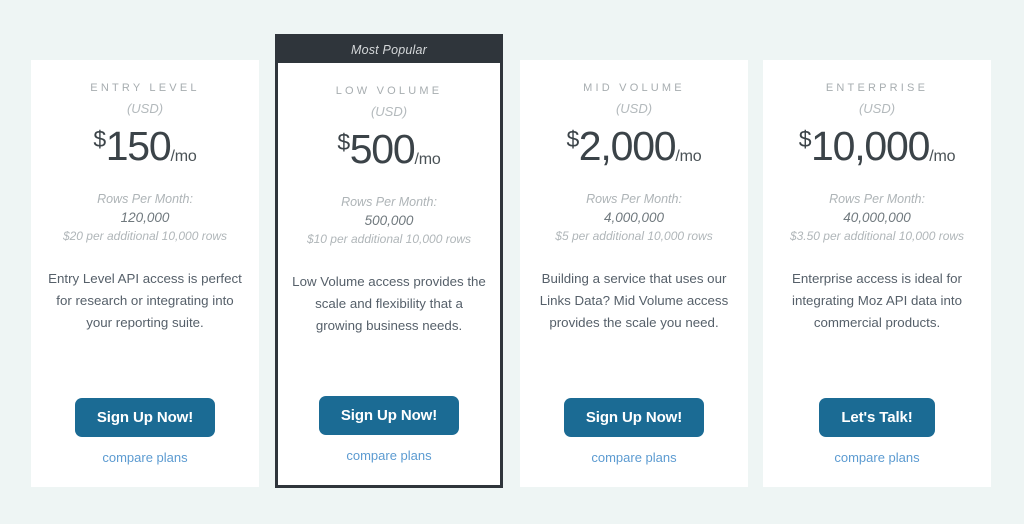  Describe the element at coordinates (382, 149) in the screenshot. I see `price-amount: 500` at that location.